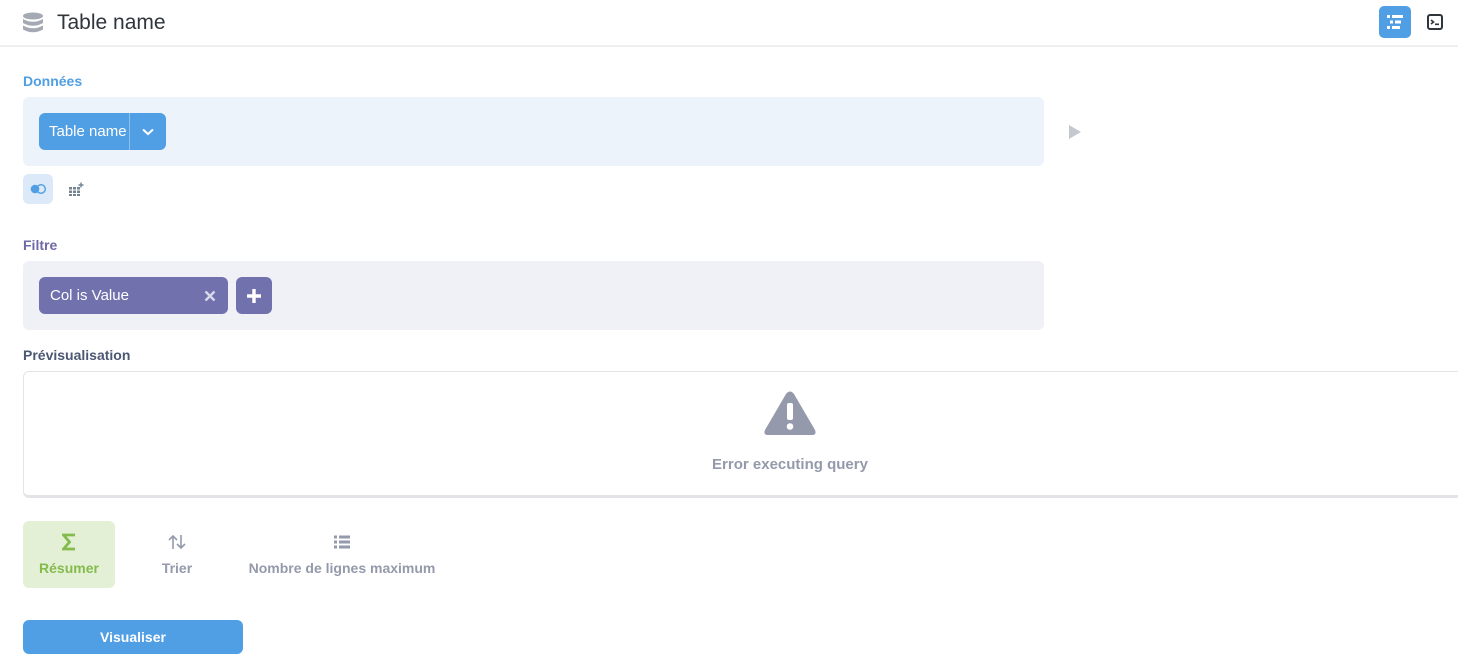 The width and height of the screenshot is (1458, 669). I want to click on preview-section-label: Prévisualisation, so click(77, 355).